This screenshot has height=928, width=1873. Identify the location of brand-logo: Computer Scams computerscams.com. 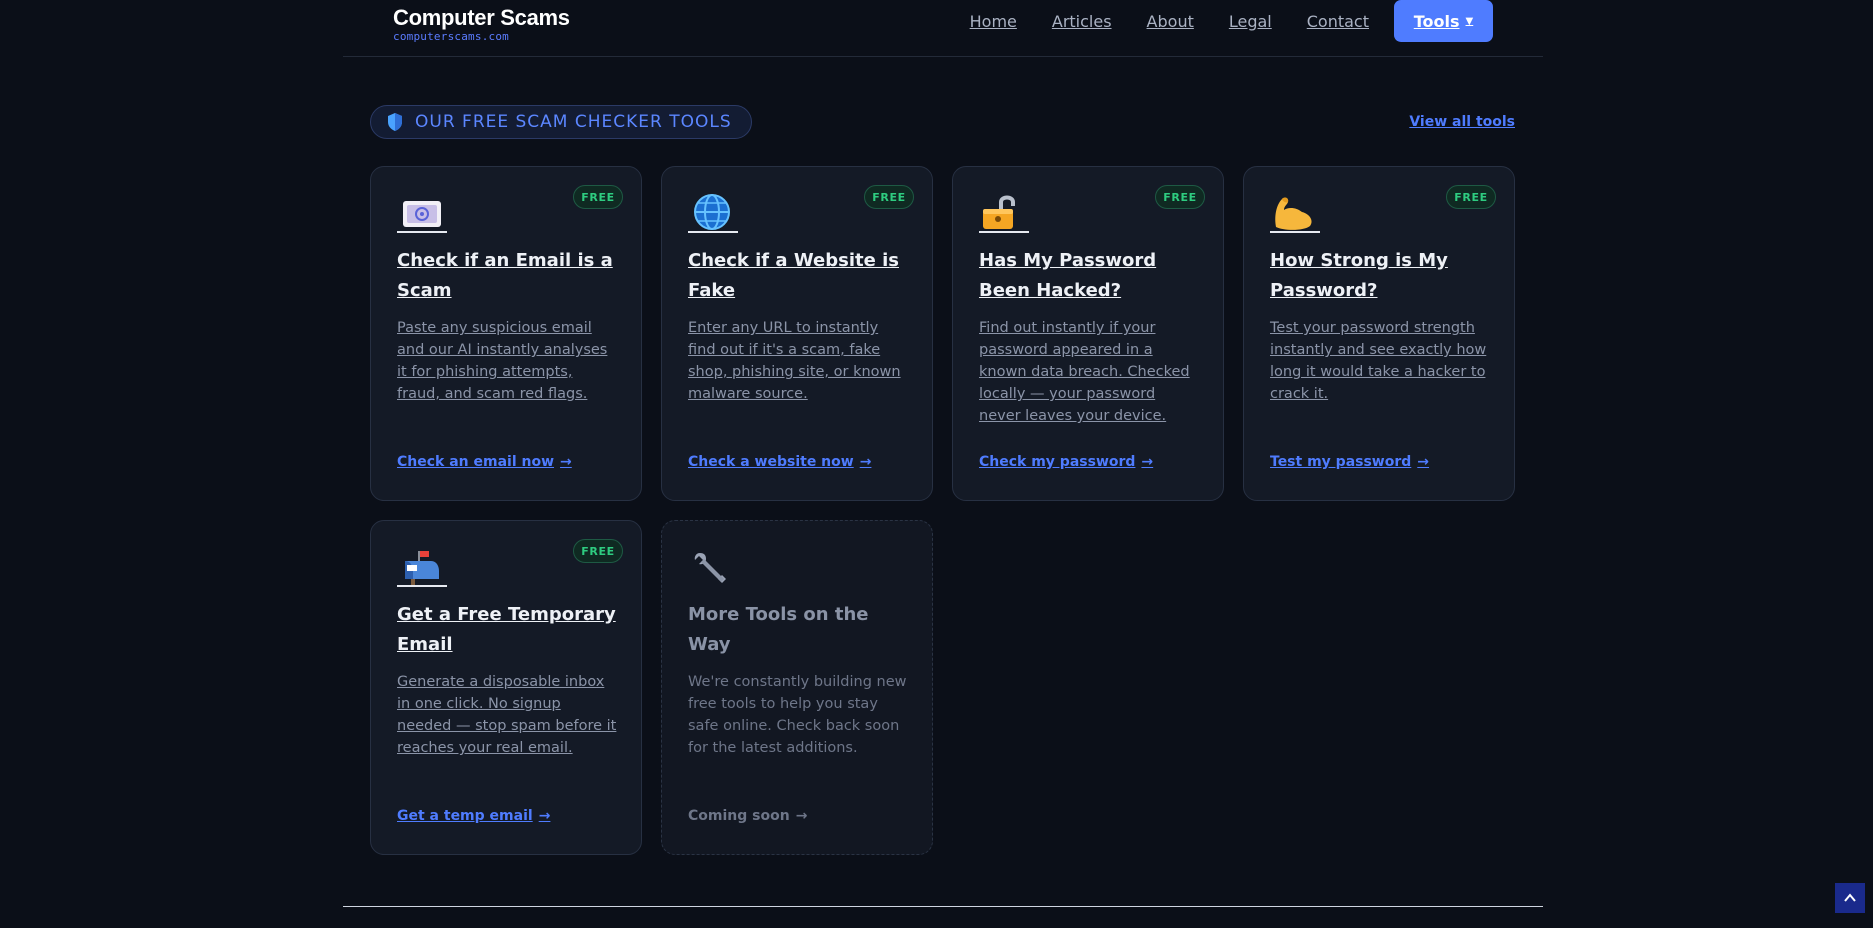
(481, 25).